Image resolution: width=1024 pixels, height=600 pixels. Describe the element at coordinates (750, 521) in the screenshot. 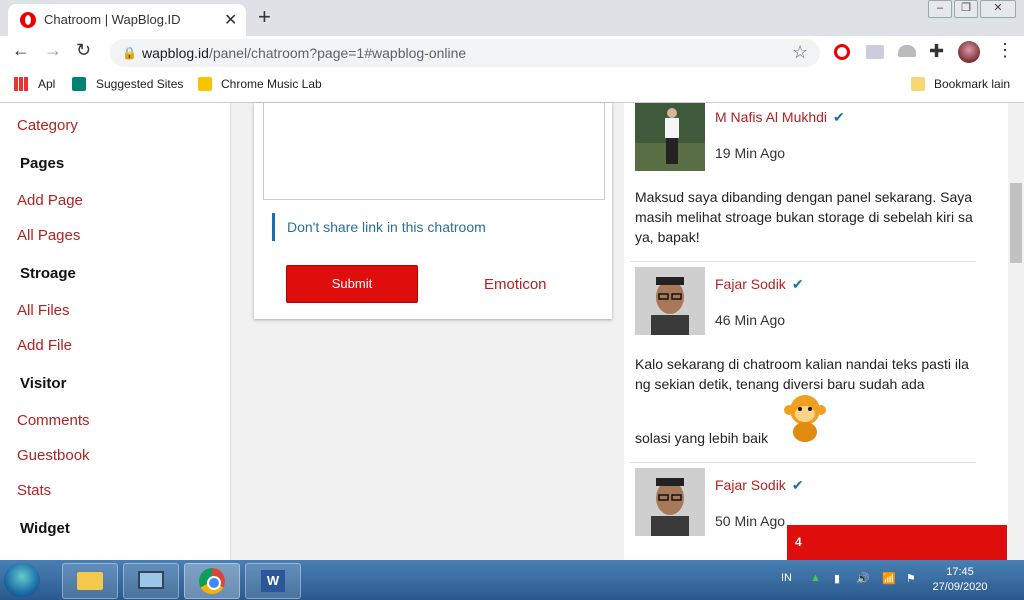

I see `chat-time: 50 Min Ago` at that location.